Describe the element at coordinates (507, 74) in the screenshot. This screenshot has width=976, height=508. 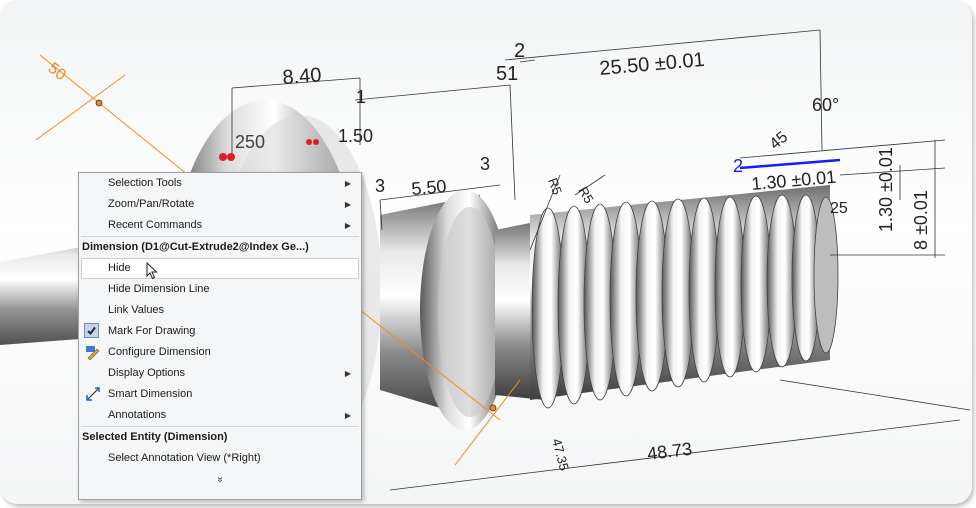
I see `dim-51: 51` at that location.